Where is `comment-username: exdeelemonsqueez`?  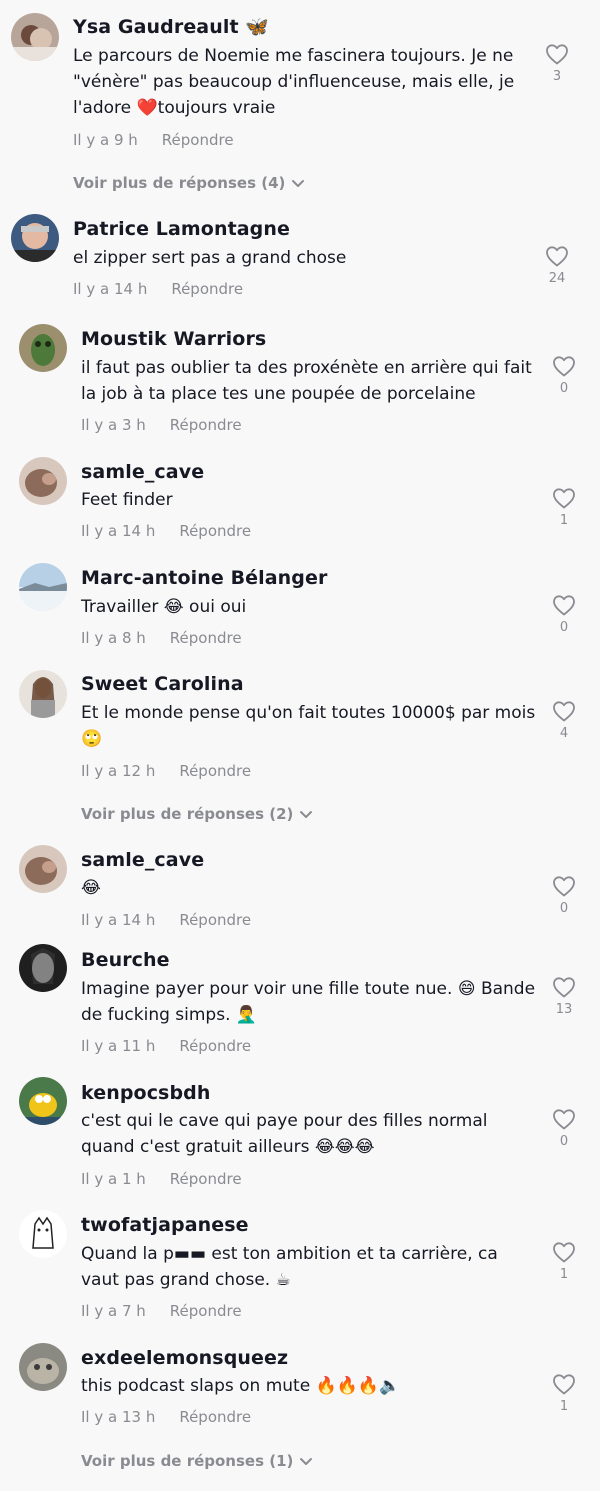 comment-username: exdeelemonsqueez is located at coordinates (184, 1358).